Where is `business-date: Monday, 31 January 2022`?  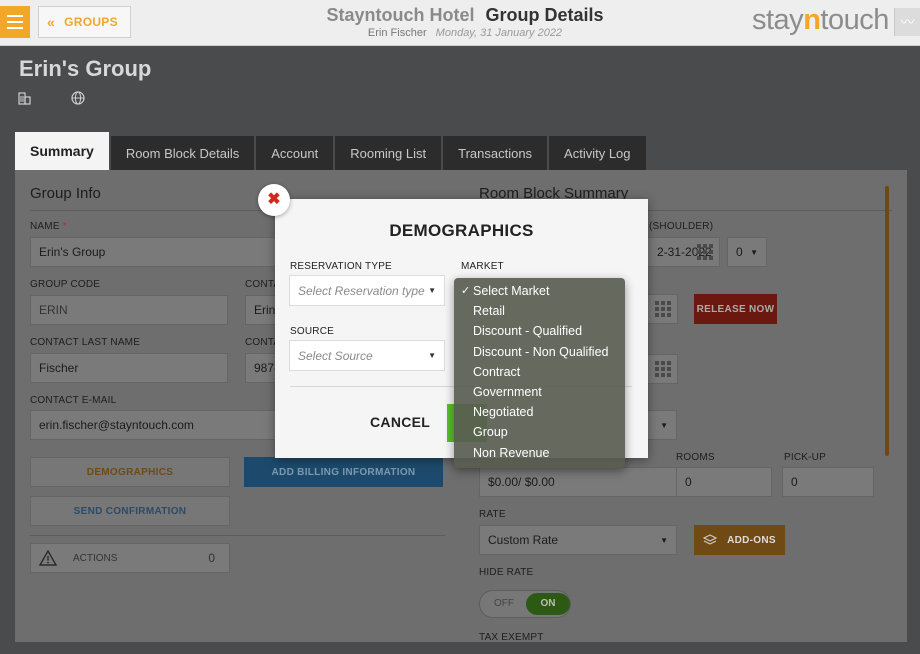
business-date: Monday, 31 January 2022 is located at coordinates (499, 33).